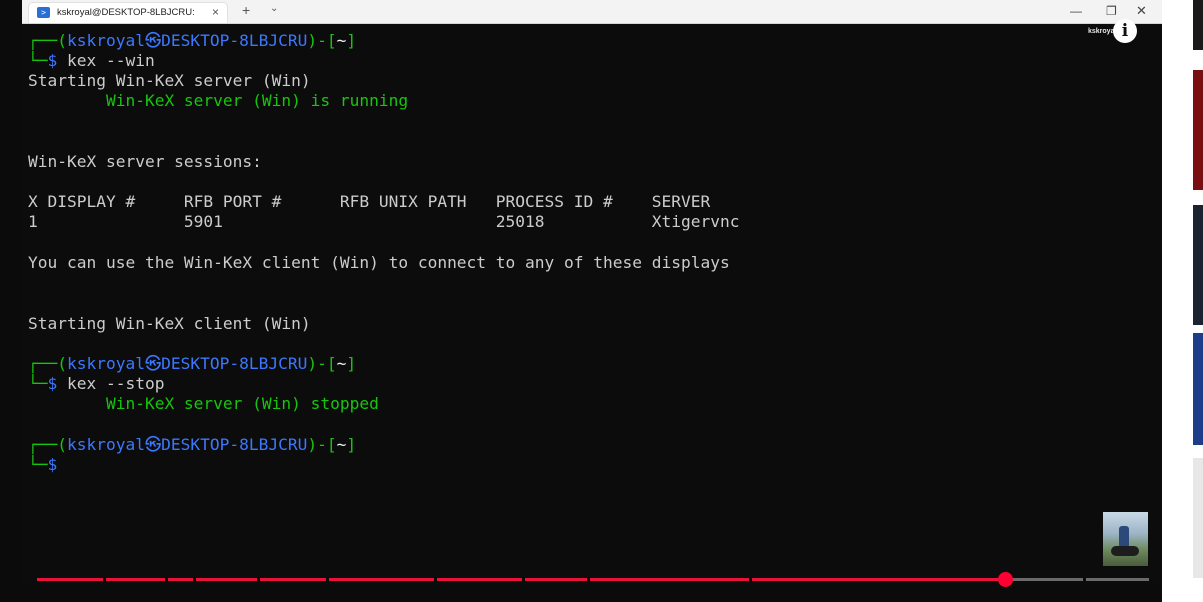 The height and width of the screenshot is (602, 1203). I want to click on channel-thumbnail, so click(1125, 539).